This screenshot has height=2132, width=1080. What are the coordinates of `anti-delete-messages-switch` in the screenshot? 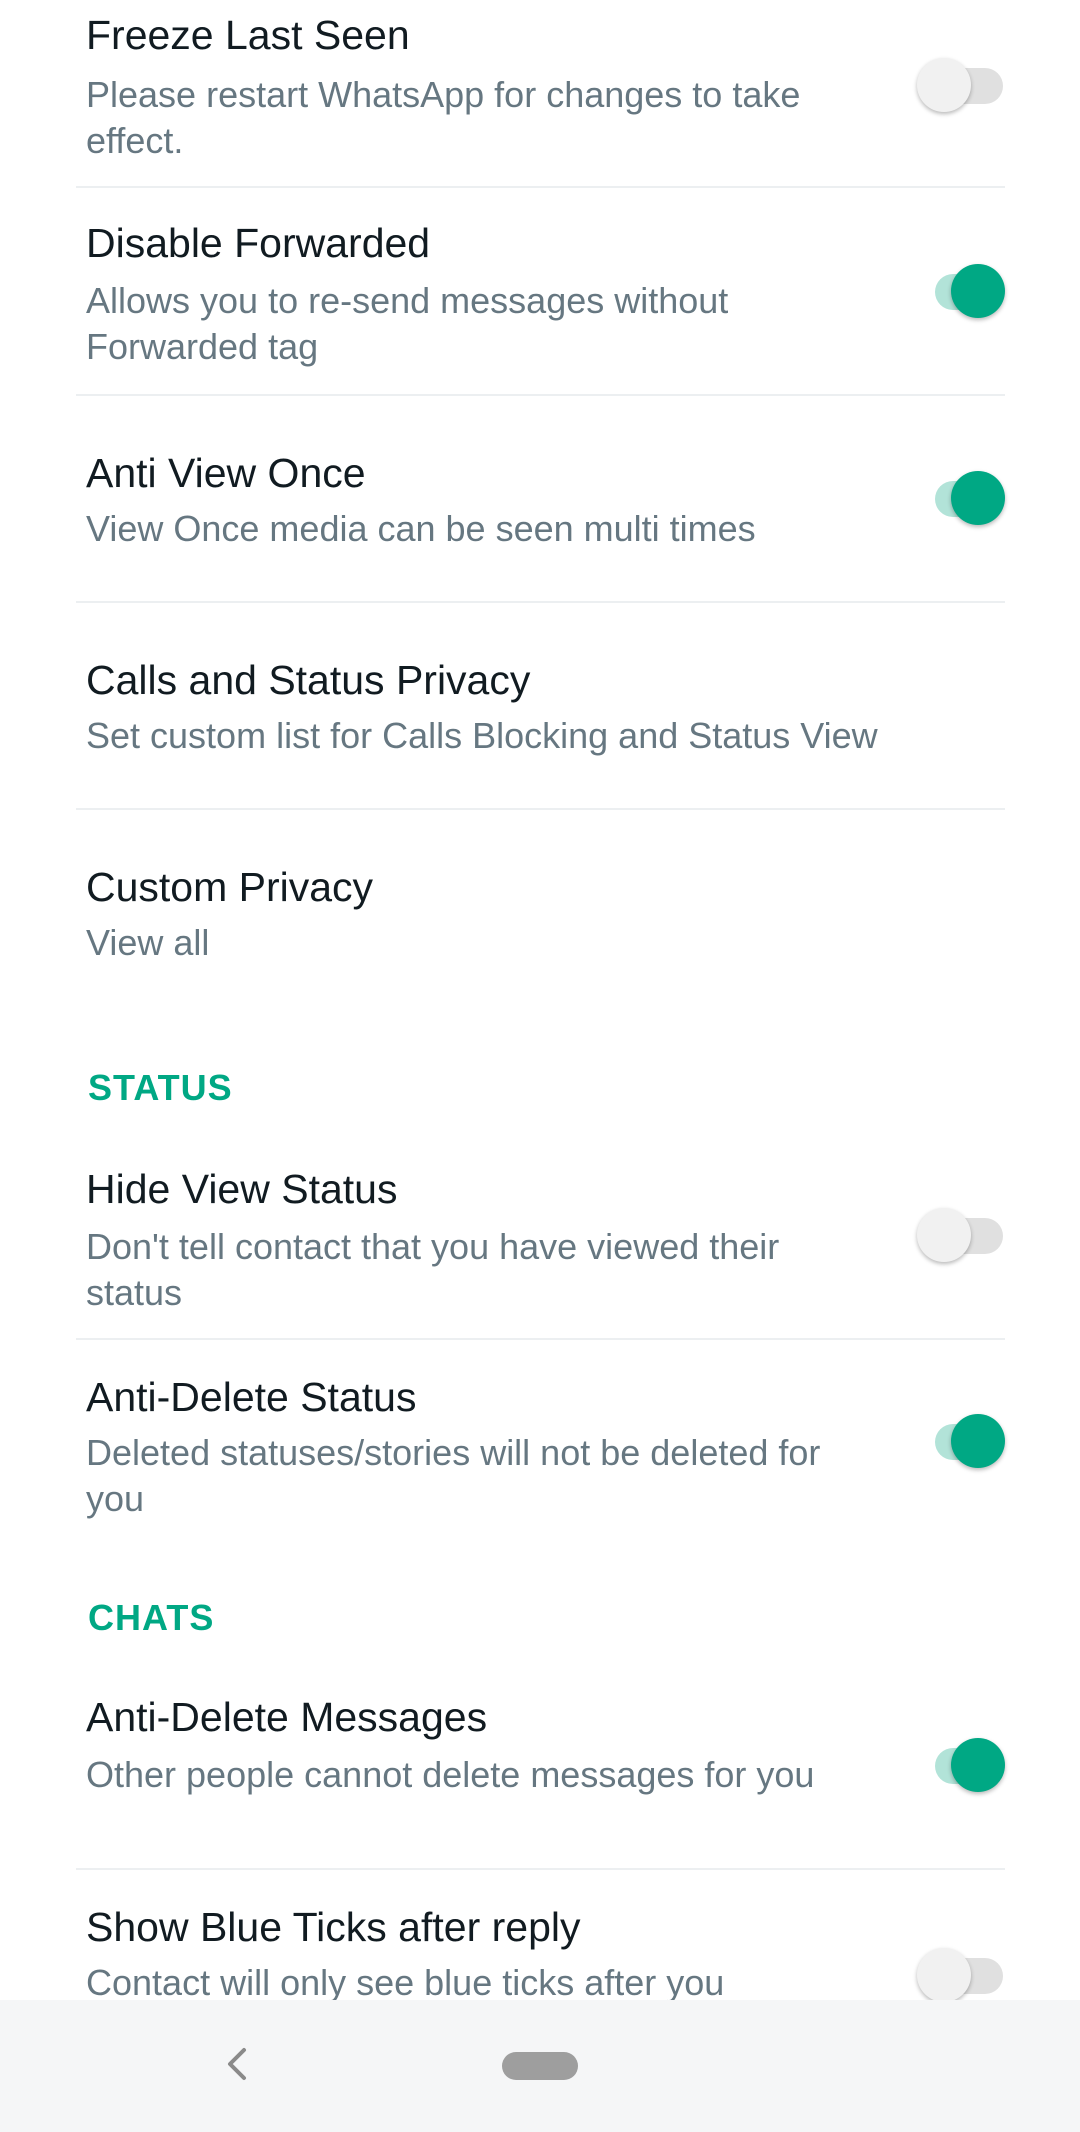 It's located at (961, 1766).